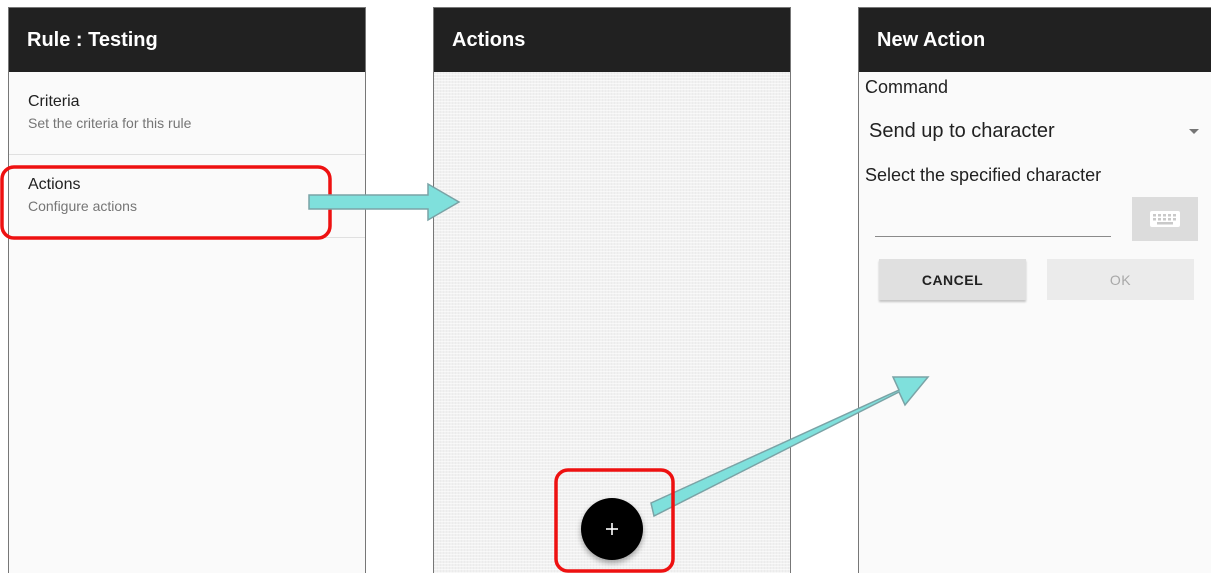 Image resolution: width=1211 pixels, height=573 pixels. Describe the element at coordinates (612, 40) in the screenshot. I see `actions-app-bar: Actions` at that location.